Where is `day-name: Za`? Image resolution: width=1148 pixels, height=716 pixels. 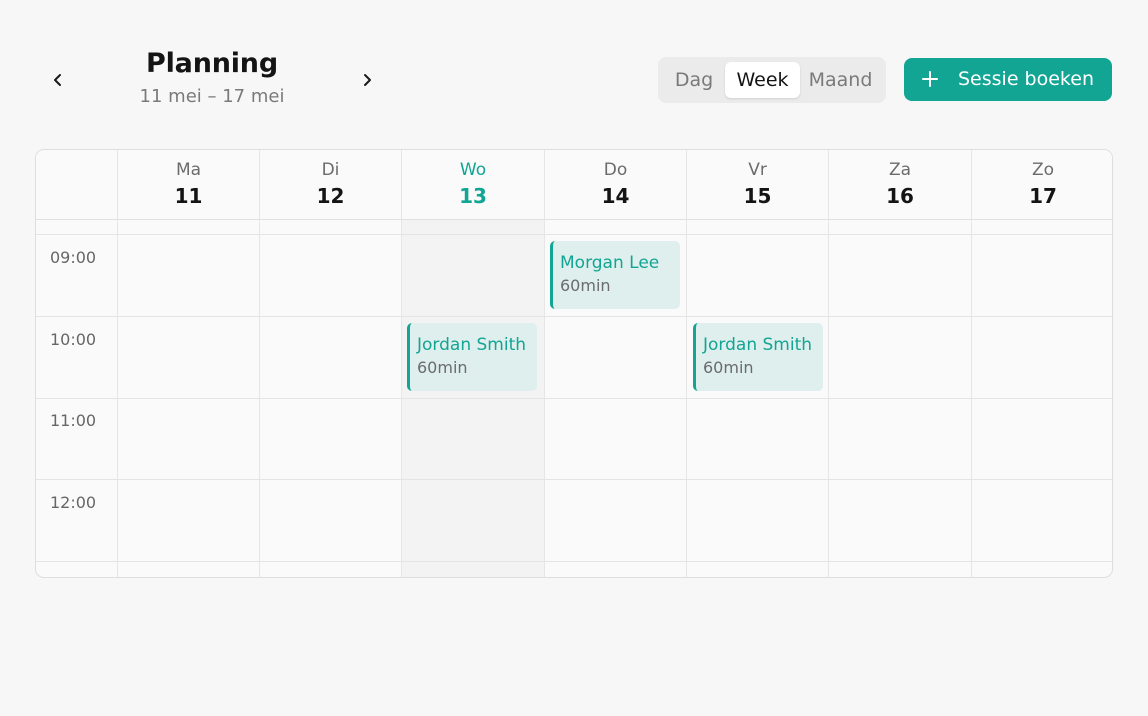
day-name: Za is located at coordinates (900, 170).